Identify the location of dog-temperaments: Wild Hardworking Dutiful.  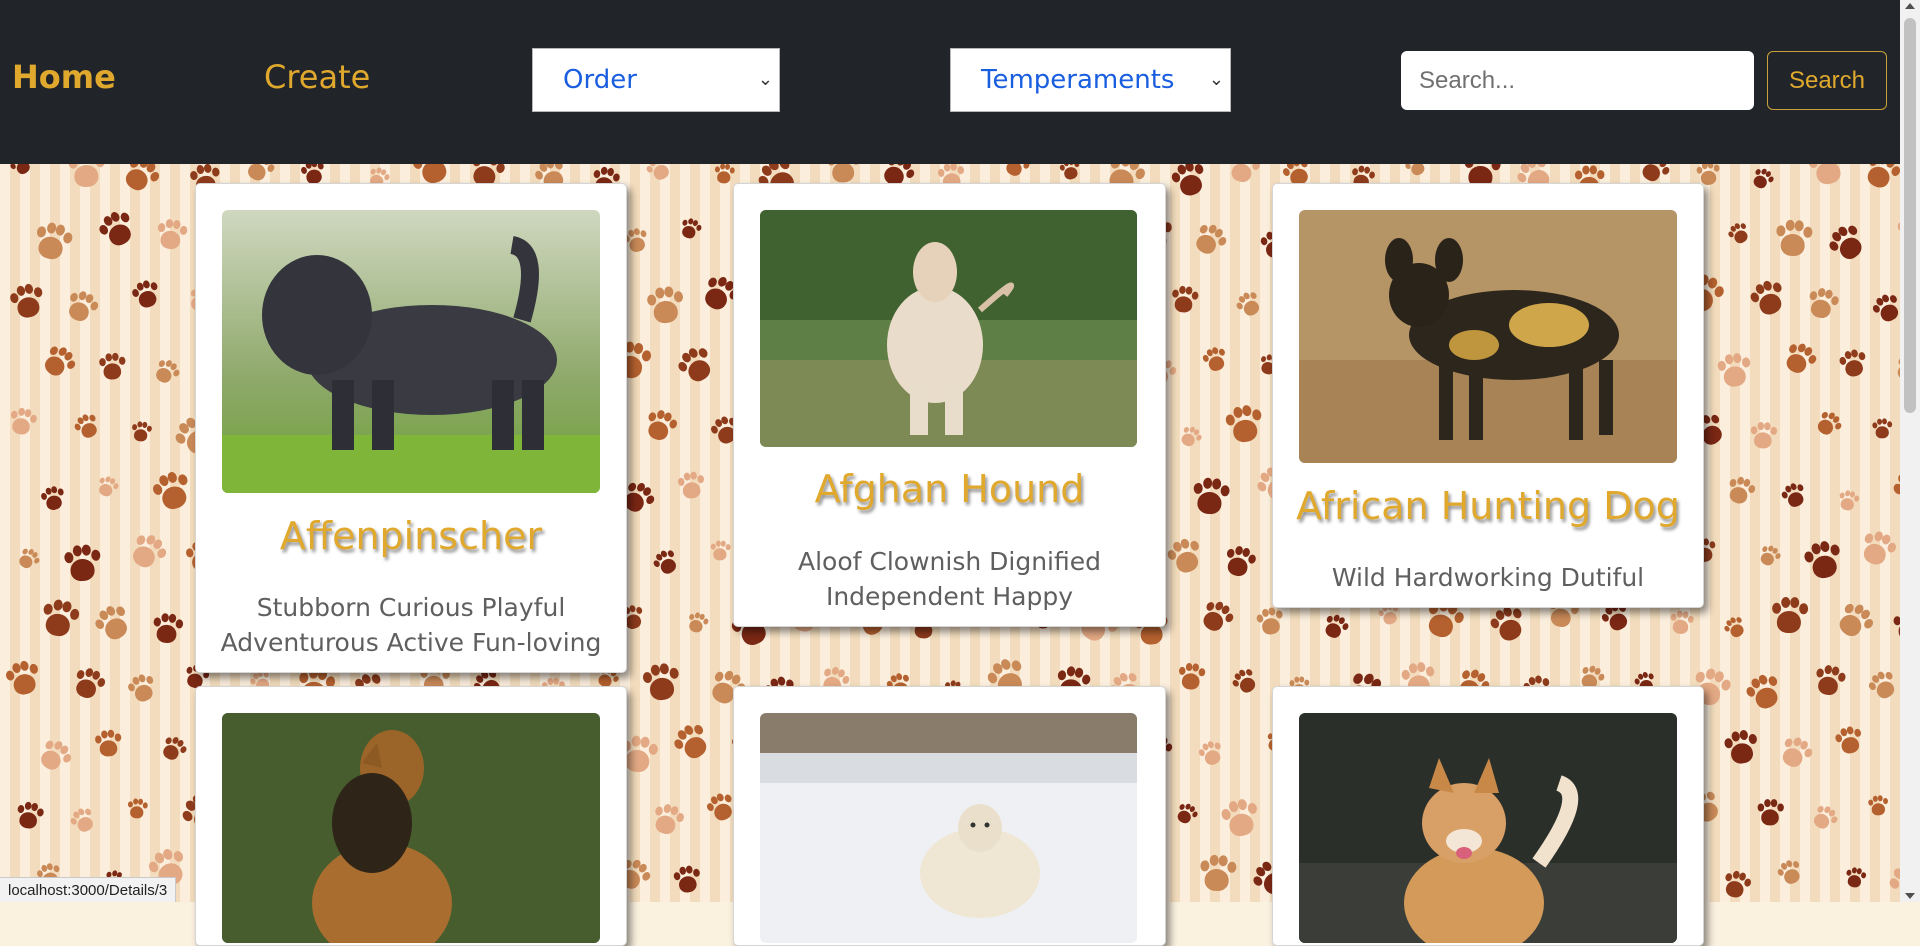
(1488, 577).